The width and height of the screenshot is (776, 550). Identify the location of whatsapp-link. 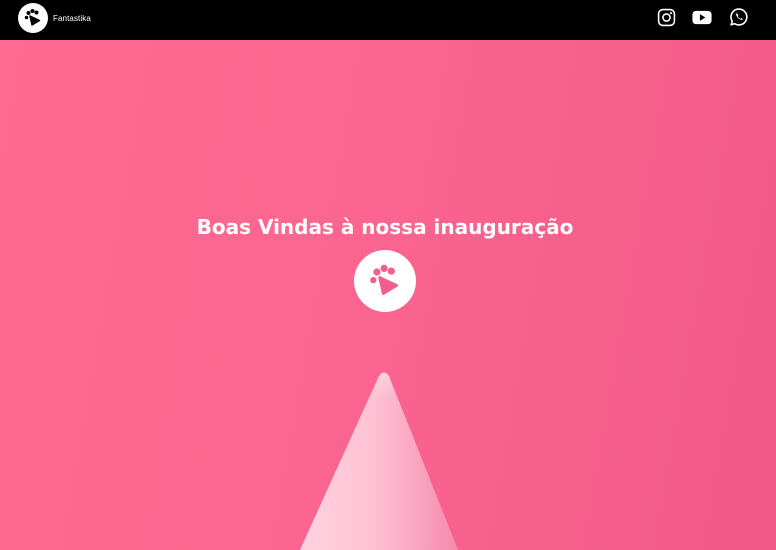
(739, 17).